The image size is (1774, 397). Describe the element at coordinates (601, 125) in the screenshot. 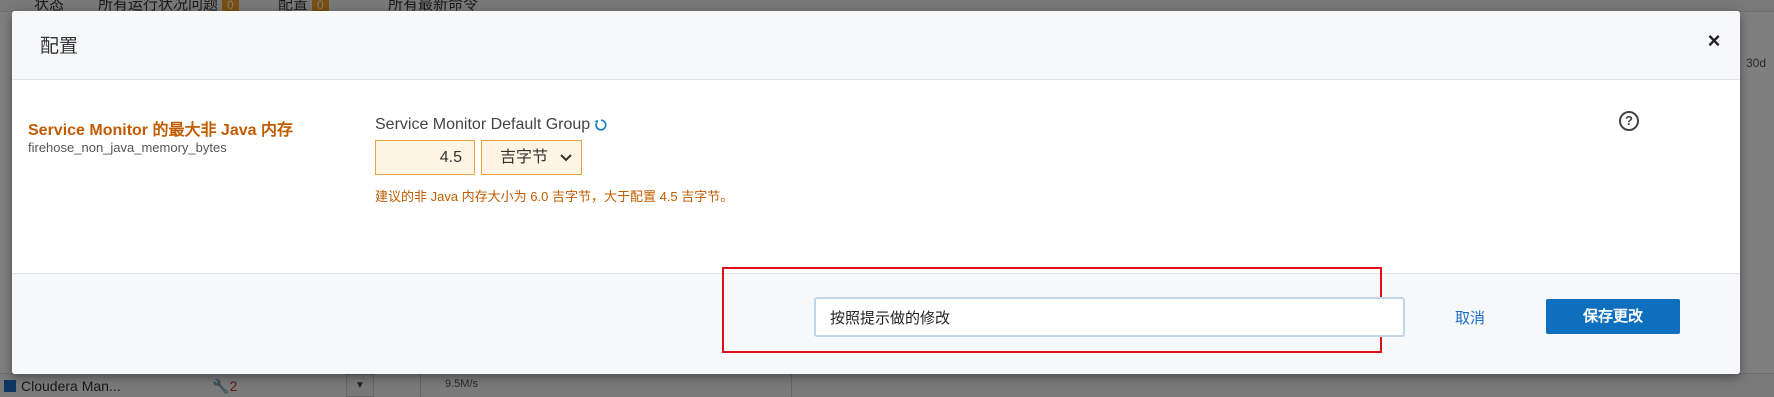

I see `reset-icon` at that location.